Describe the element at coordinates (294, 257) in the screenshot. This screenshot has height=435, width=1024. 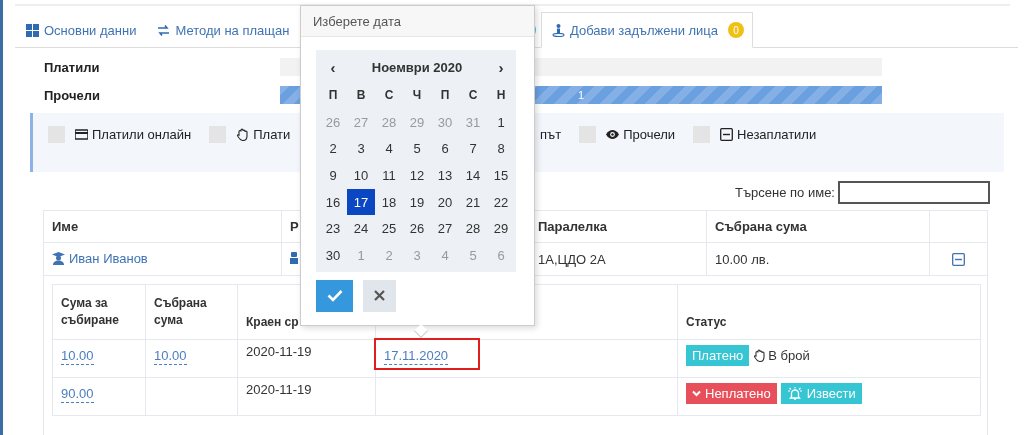
I see `group-icon` at that location.